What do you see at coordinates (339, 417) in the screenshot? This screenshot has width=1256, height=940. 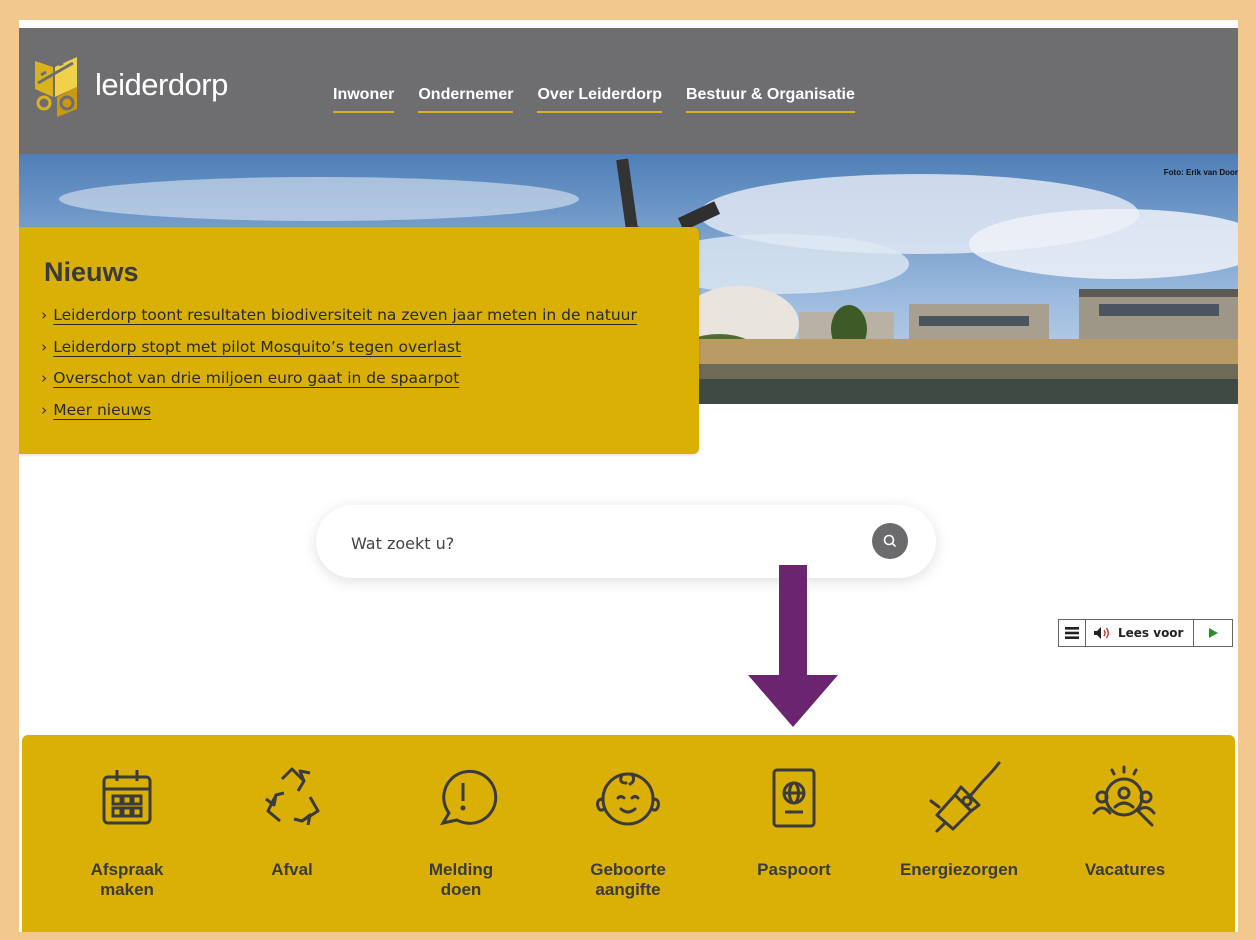 I see `news-item: › Meer nieuws` at bounding box center [339, 417].